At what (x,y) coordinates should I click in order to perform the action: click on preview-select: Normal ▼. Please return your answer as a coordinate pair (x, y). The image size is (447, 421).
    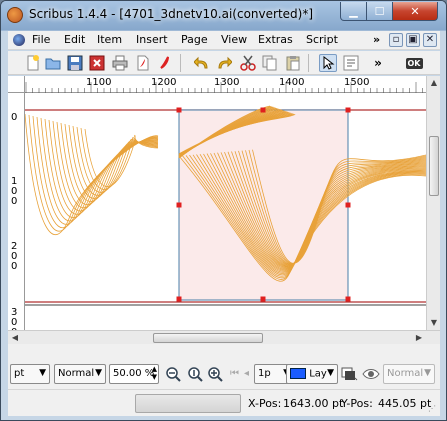
    Looking at the image, I should click on (409, 374).